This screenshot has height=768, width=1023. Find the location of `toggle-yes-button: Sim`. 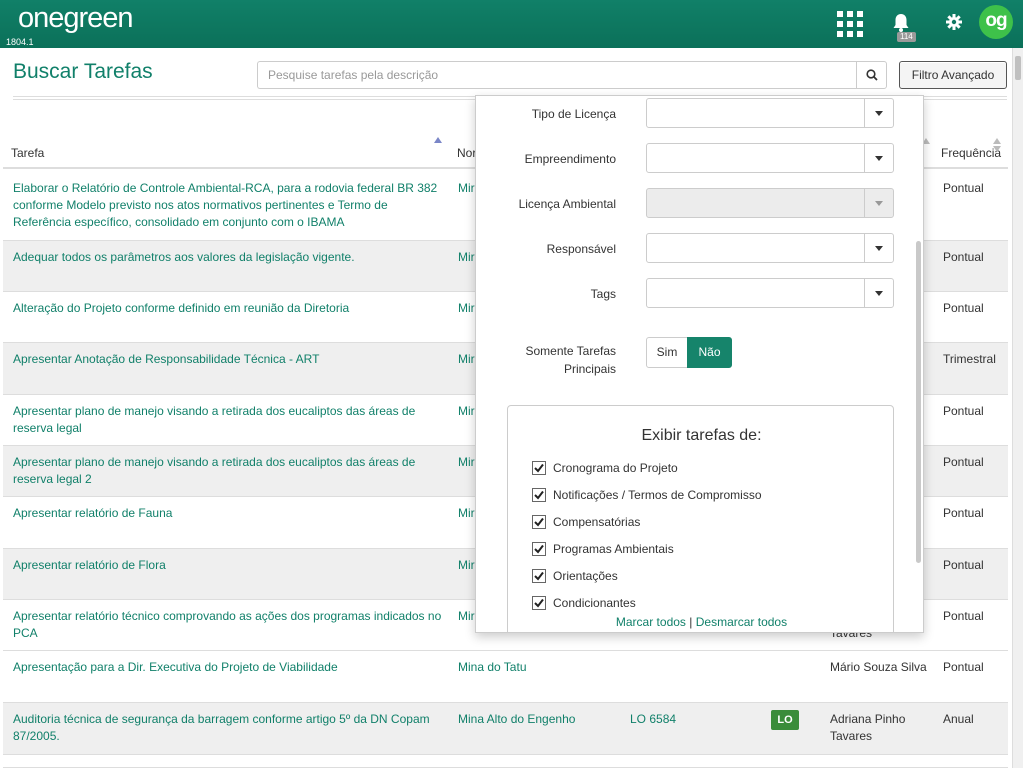

toggle-yes-button: Sim is located at coordinates (667, 352).